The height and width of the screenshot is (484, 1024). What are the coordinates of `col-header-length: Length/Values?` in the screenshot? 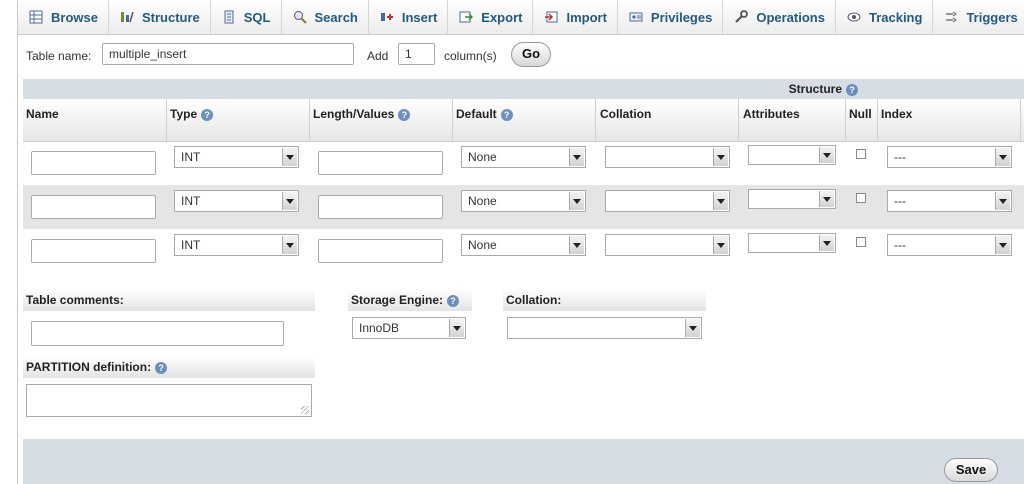 It's located at (362, 114).